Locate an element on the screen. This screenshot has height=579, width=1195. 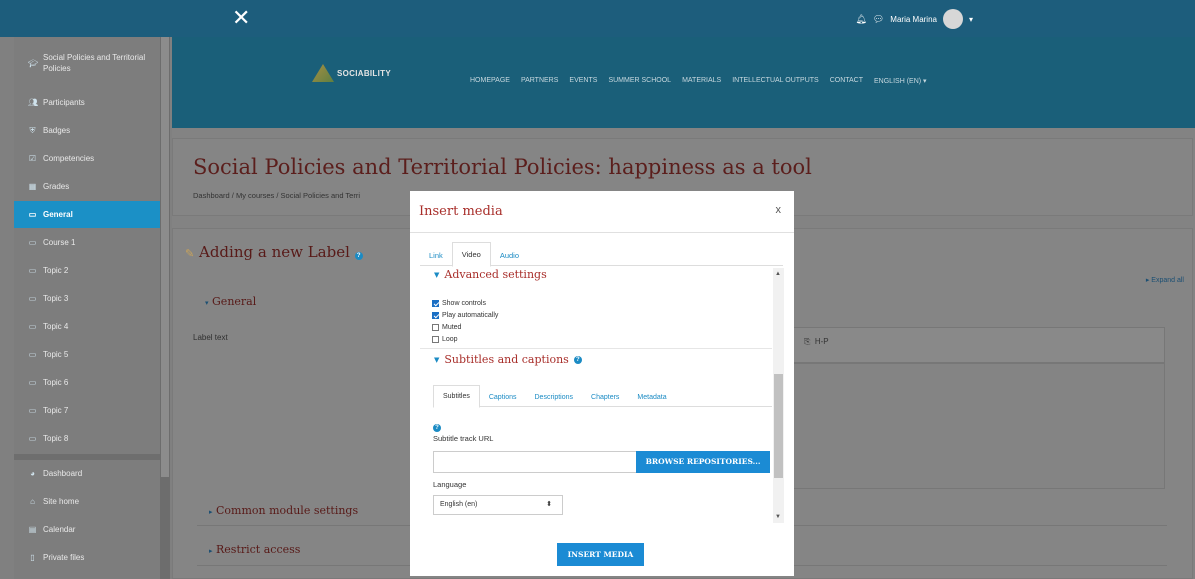
close-icon: x is located at coordinates (779, 210).